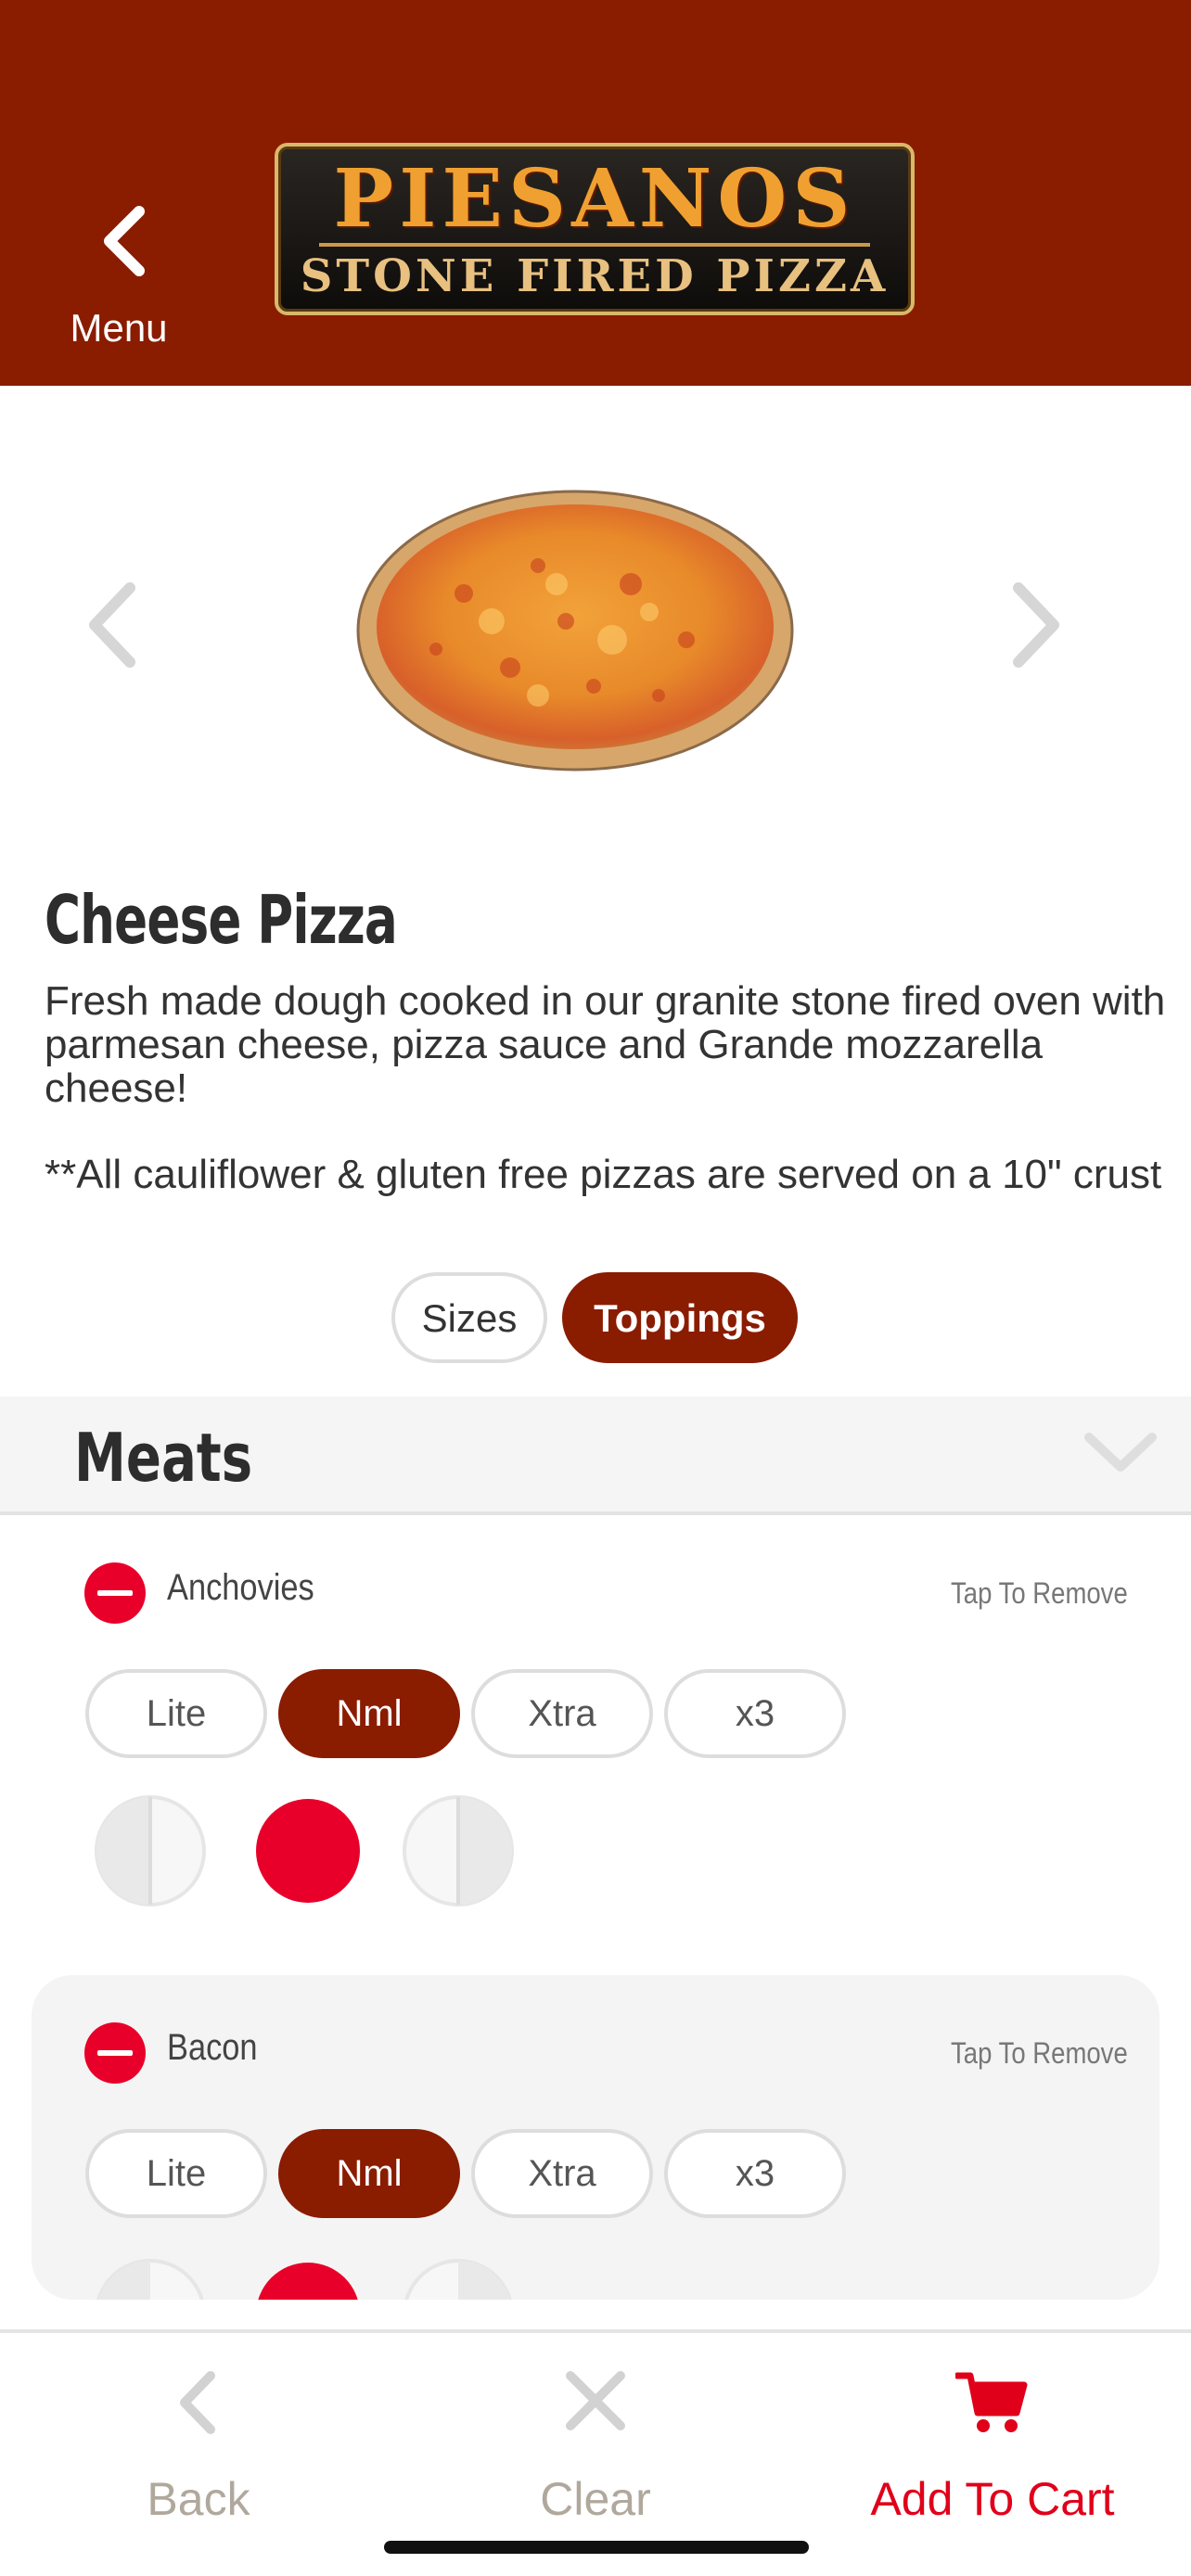  Describe the element at coordinates (1121, 1452) in the screenshot. I see `chevron-down-icon` at that location.